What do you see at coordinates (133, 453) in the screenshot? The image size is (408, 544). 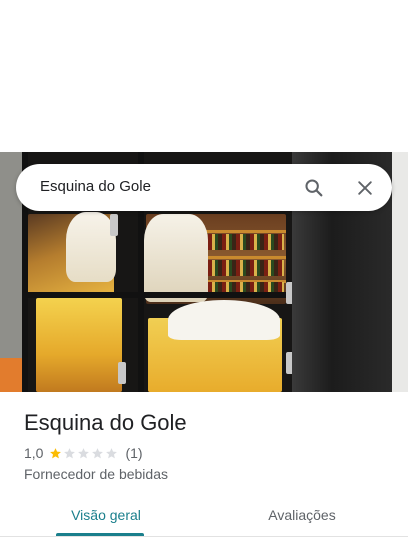 I see `review-count: (1)` at bounding box center [133, 453].